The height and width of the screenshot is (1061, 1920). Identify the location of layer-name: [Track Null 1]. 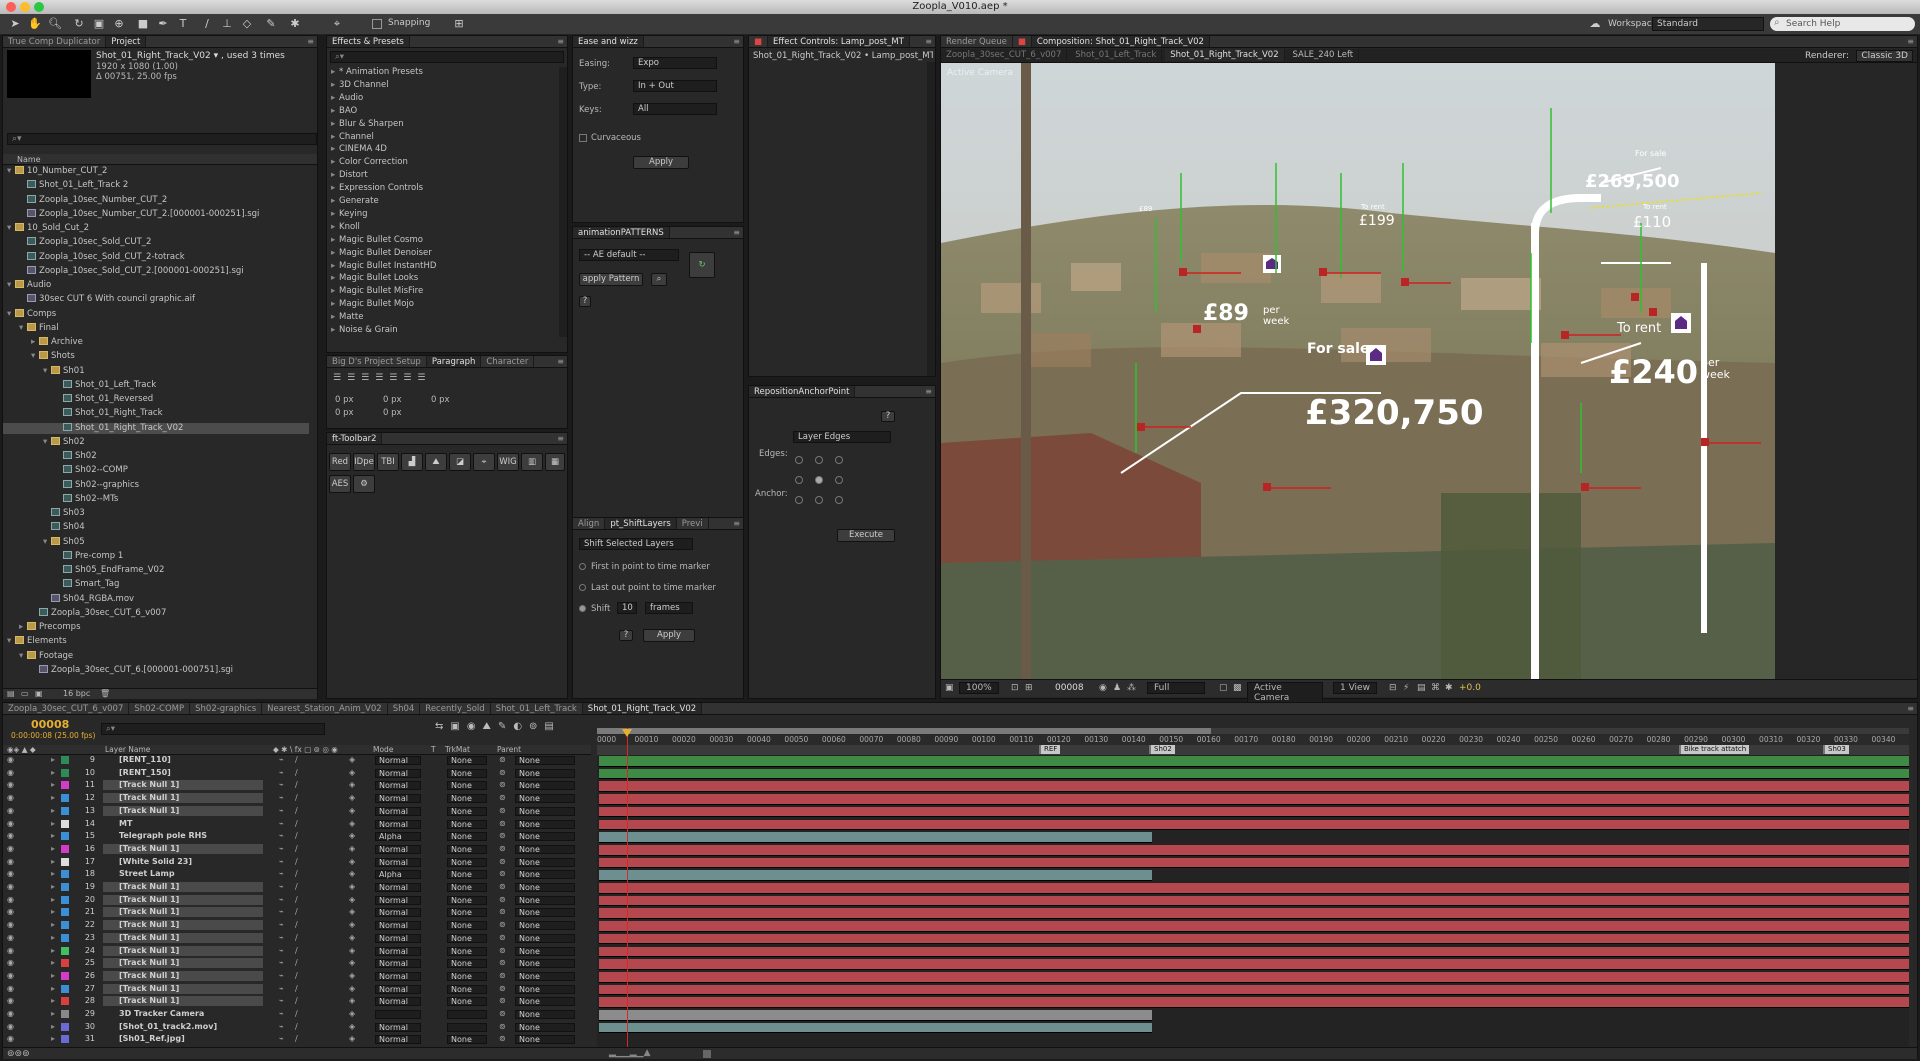
(183, 925).